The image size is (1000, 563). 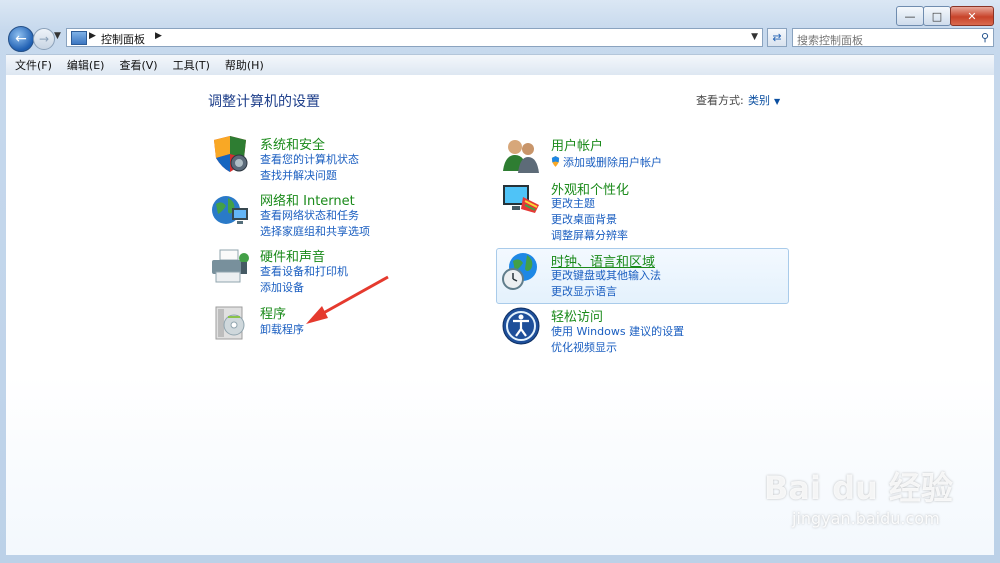 I want to click on watermark-url: jingyan.baidu.com, so click(x=866, y=518).